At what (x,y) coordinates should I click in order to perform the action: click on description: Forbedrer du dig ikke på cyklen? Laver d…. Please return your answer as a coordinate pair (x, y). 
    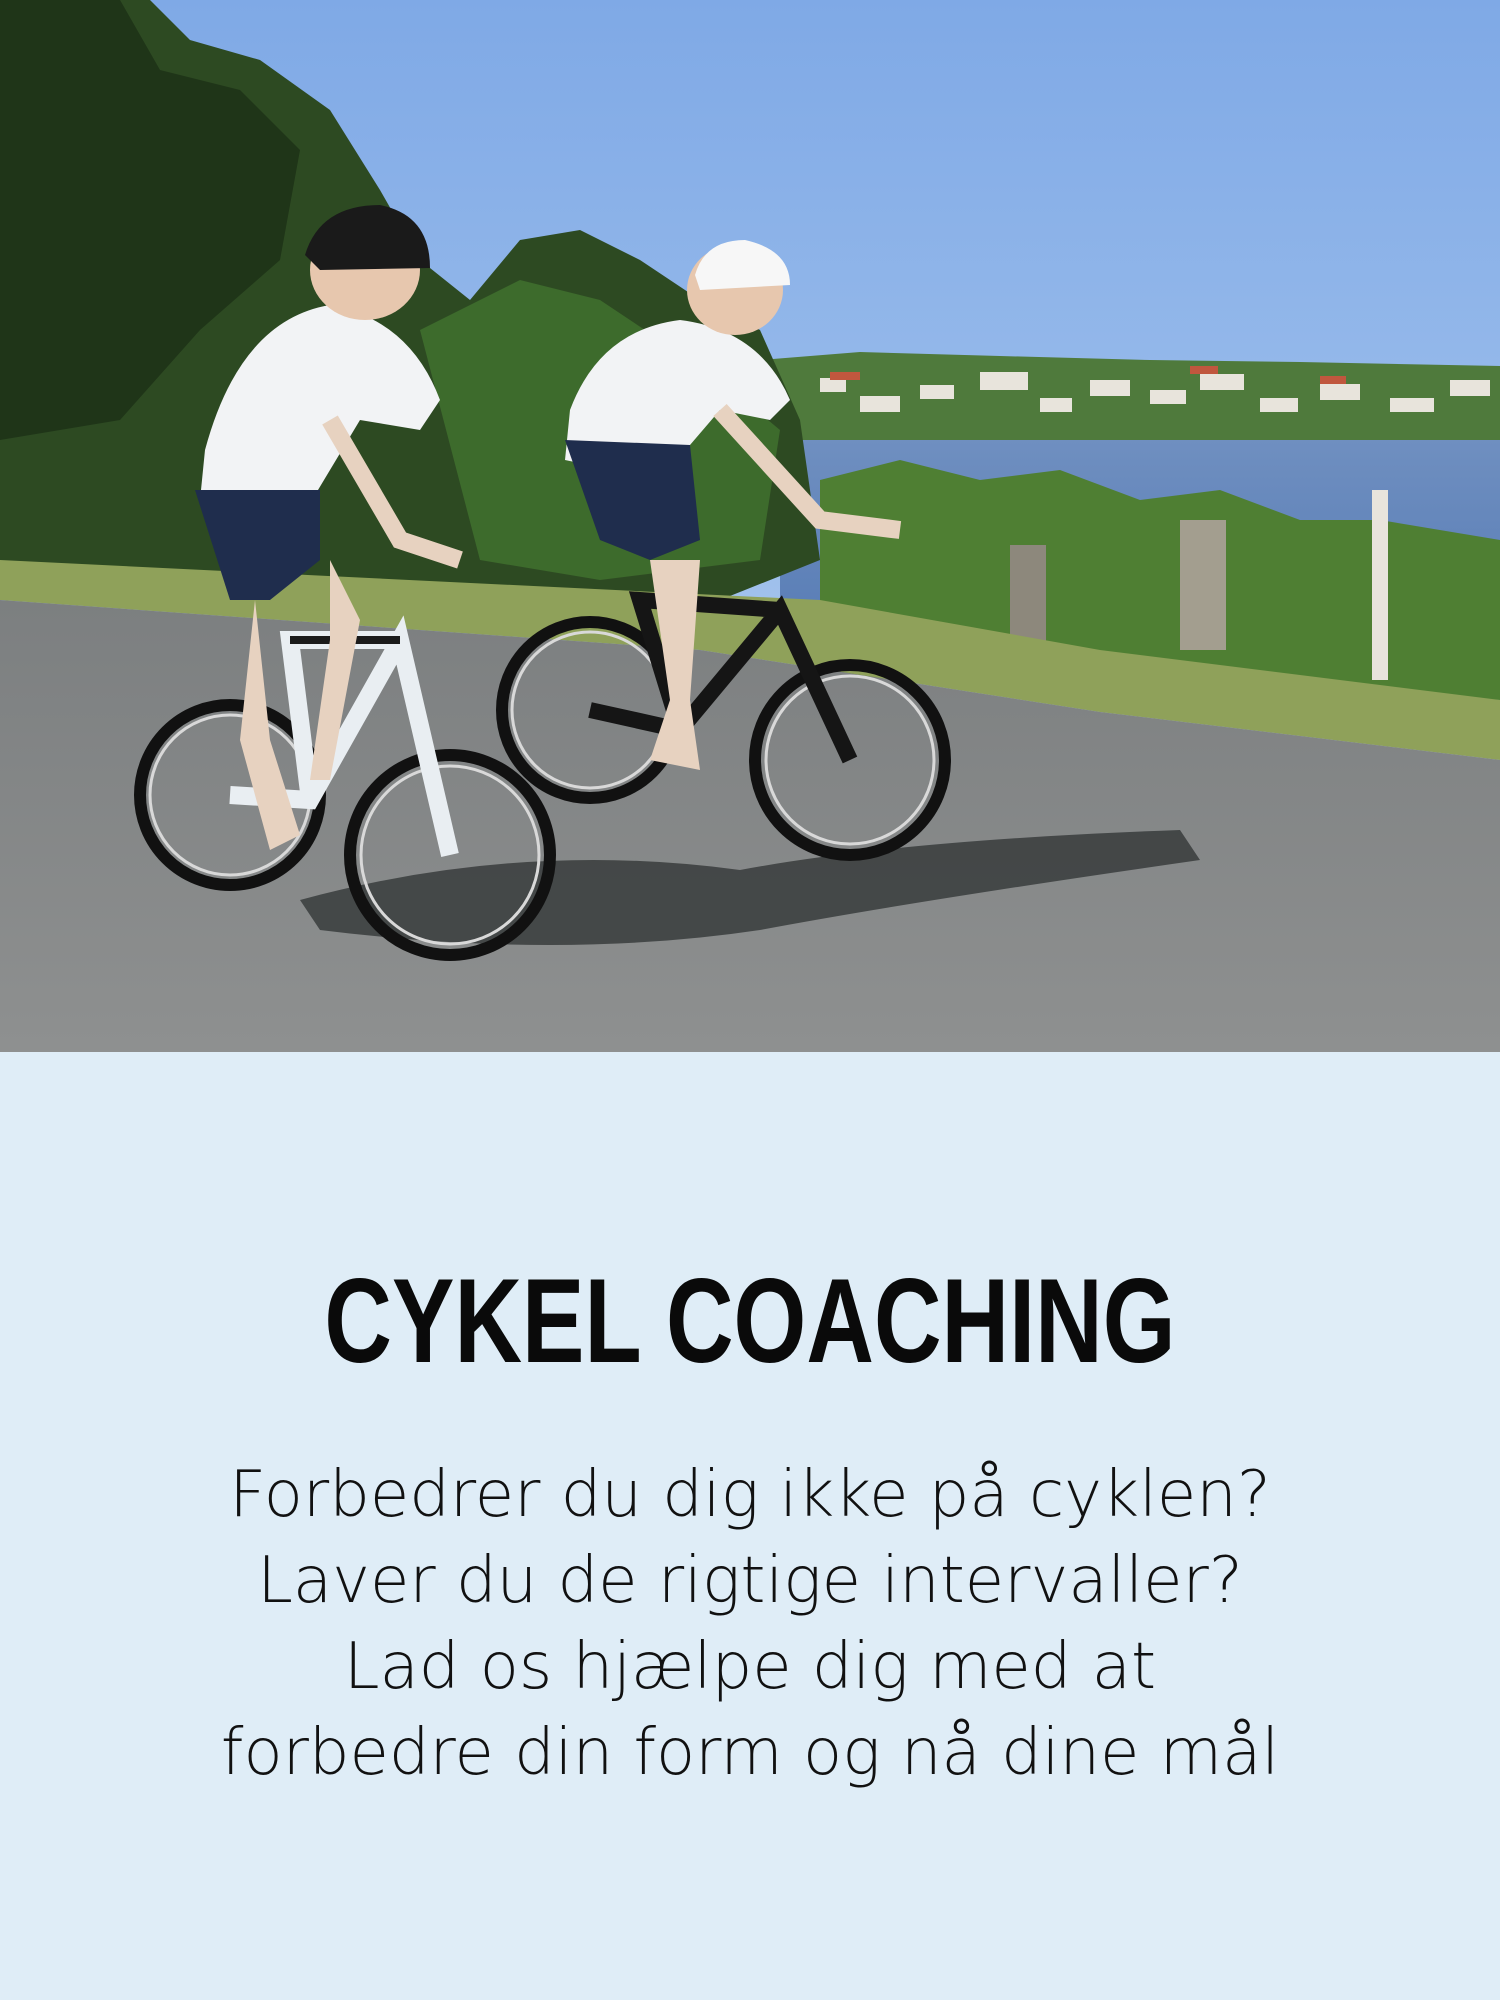
    Looking at the image, I should click on (750, 1624).